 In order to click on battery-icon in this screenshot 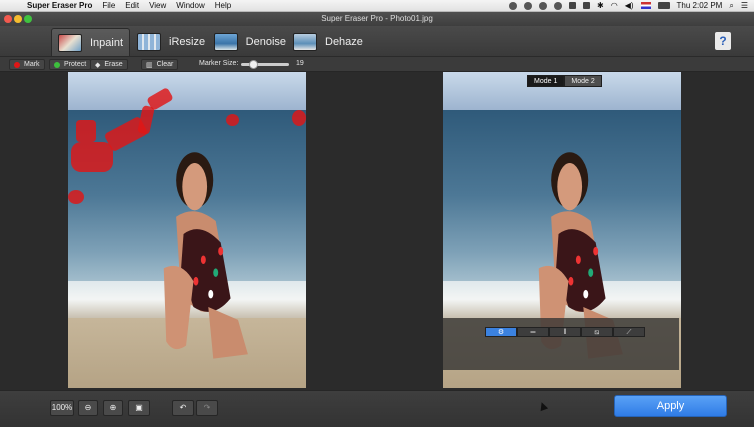, I will do `click(663, 5)`.